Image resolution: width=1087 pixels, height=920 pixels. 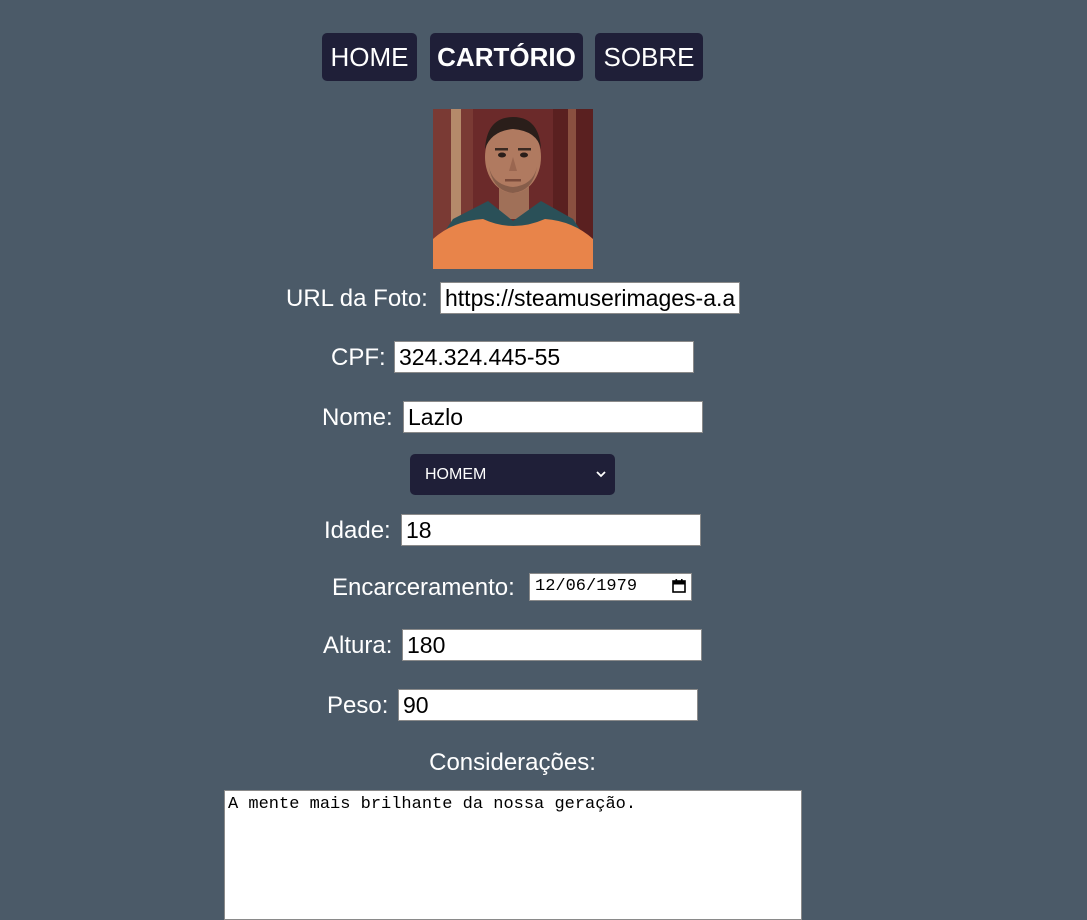 I want to click on consideracoes-label: Considerações:, so click(x=512, y=762).